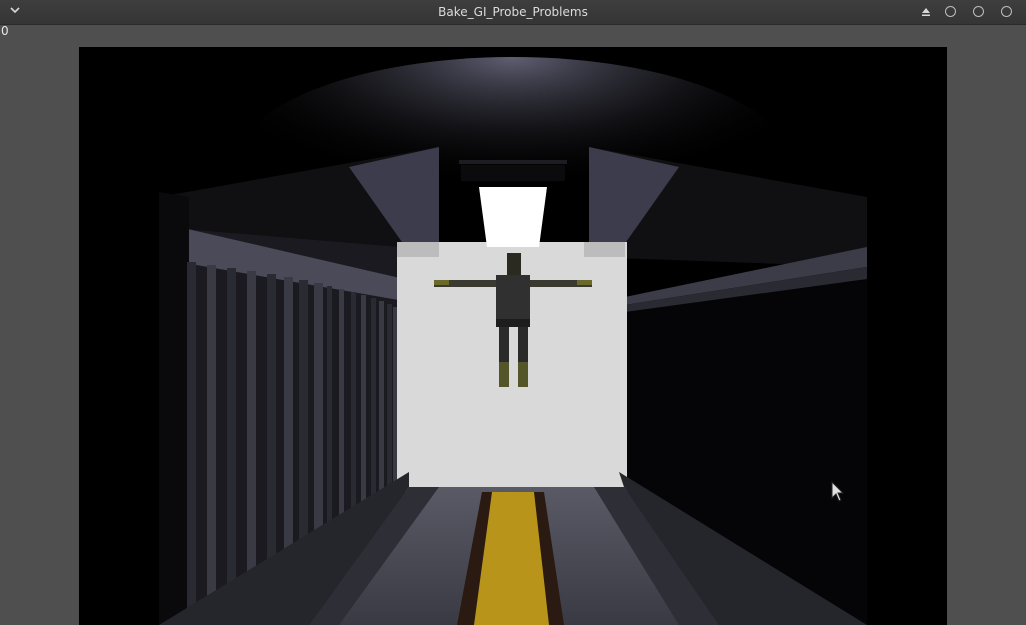 The width and height of the screenshot is (1026, 625). I want to click on eject-icon, so click(926, 12).